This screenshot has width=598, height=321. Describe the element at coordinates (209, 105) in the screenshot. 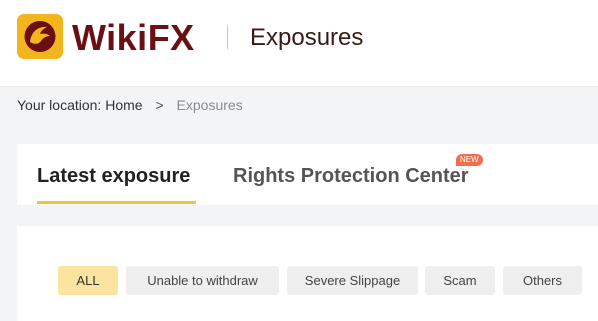

I see `breadcrumb-current: Exposures` at that location.